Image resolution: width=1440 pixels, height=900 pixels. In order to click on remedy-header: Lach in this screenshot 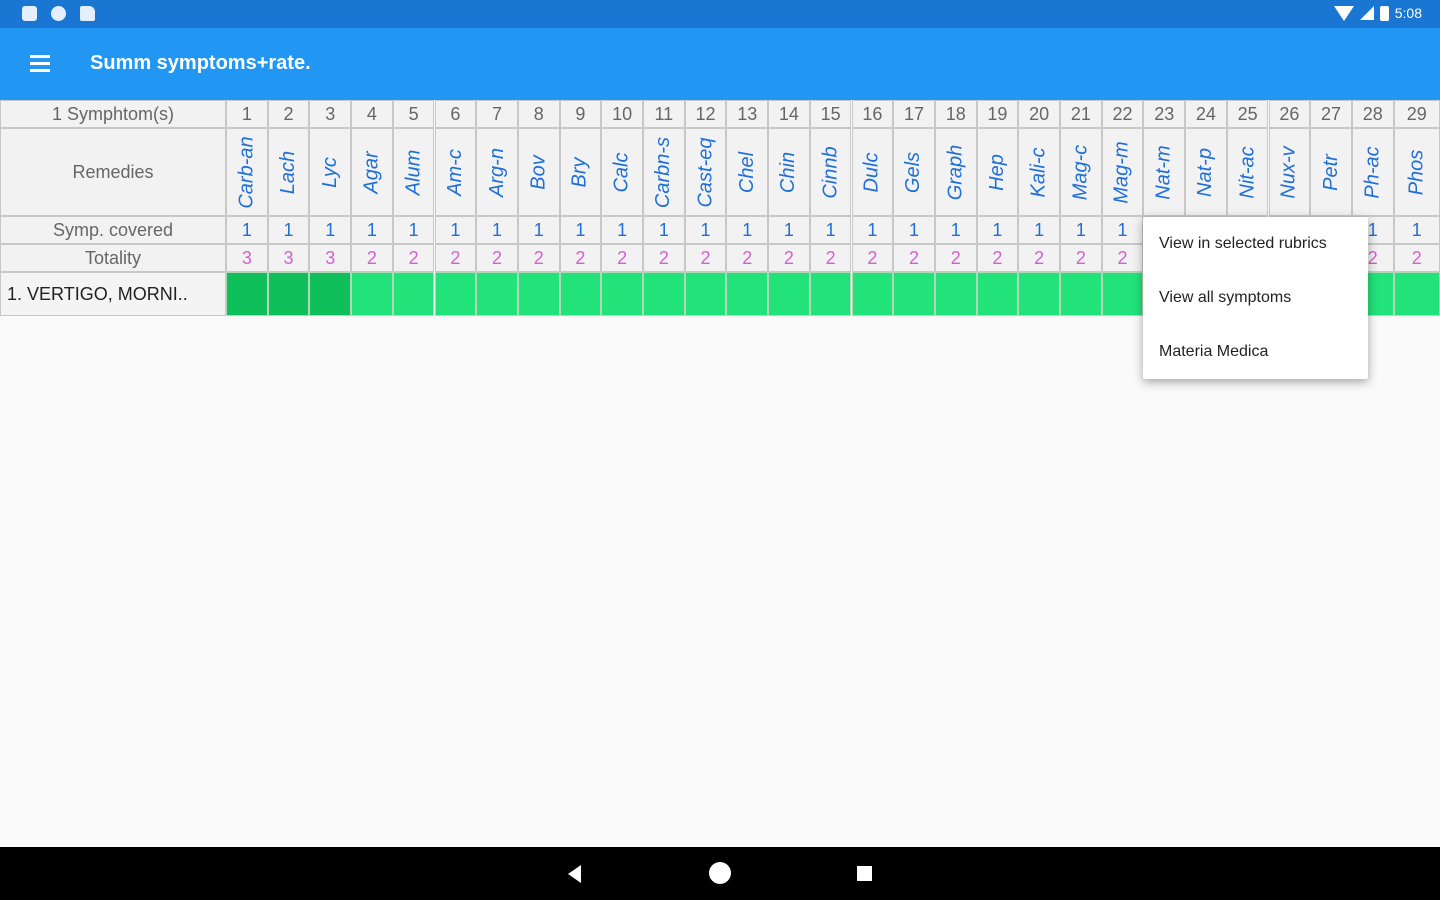, I will do `click(288, 172)`.